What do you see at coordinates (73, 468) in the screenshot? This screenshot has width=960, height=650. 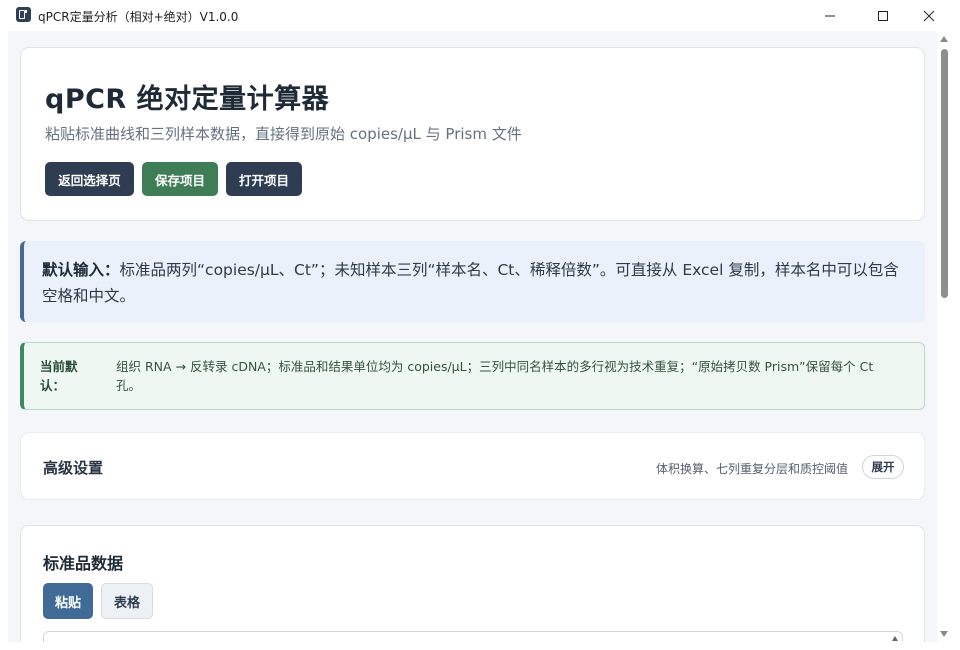 I see `advanced-settings-title: 高级设置` at bounding box center [73, 468].